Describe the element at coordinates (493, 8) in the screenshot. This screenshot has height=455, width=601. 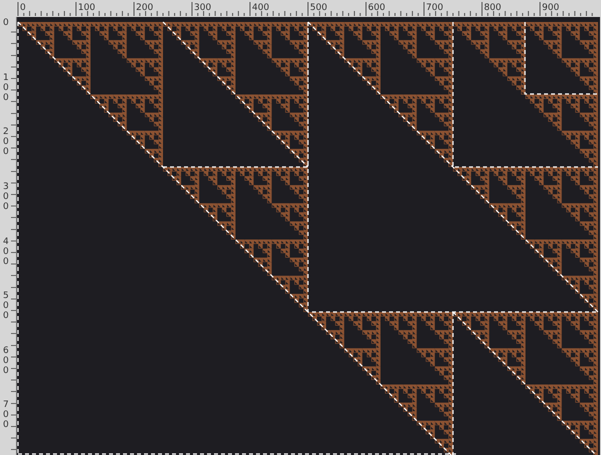
I see `ruler-label: 800` at that location.